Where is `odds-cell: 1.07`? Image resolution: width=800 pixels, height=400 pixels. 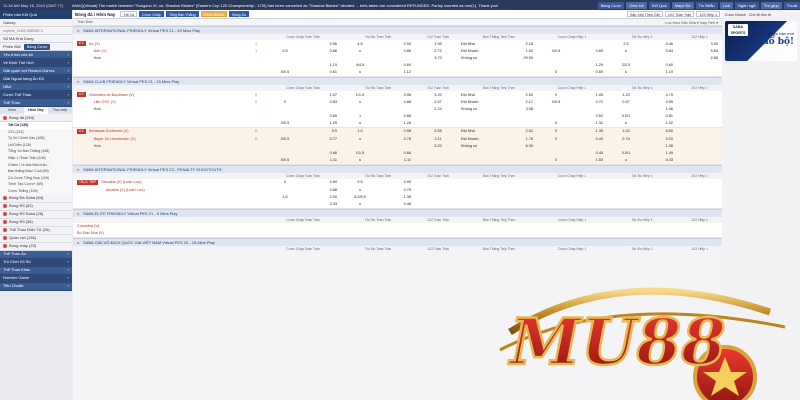 odds-cell: 1.07 is located at coordinates (323, 95).